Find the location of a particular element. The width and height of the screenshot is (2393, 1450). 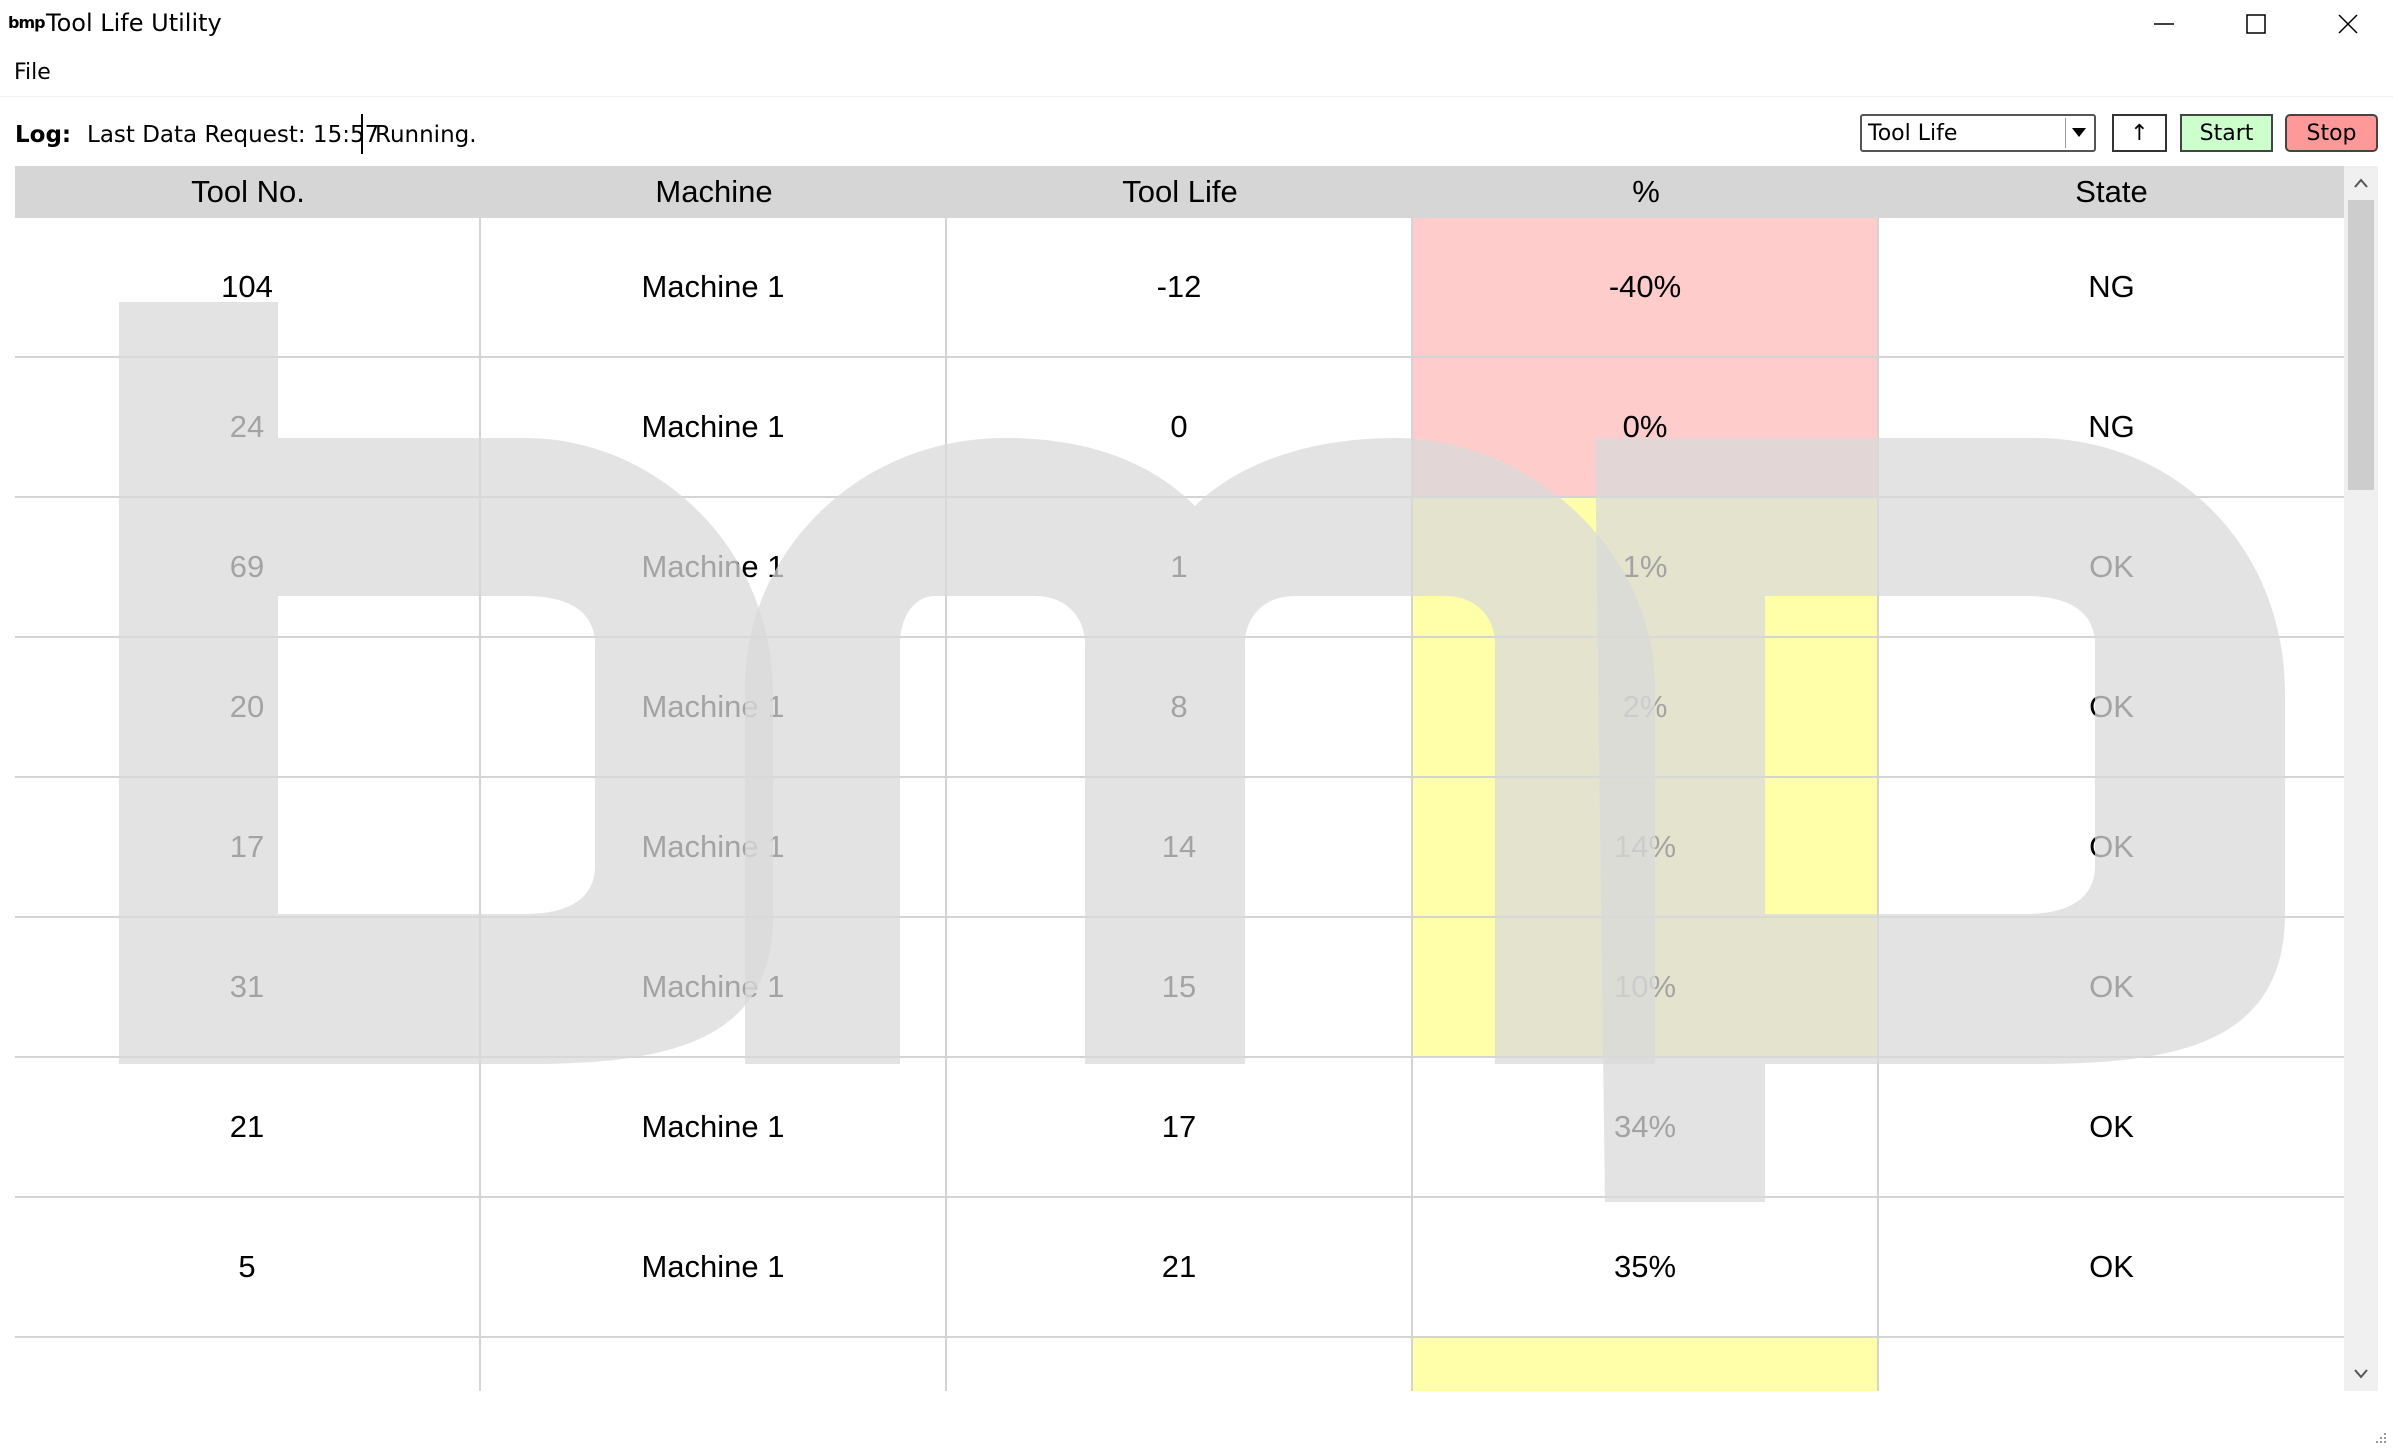

scroll-up-arrow-icon is located at coordinates (2361, 183).